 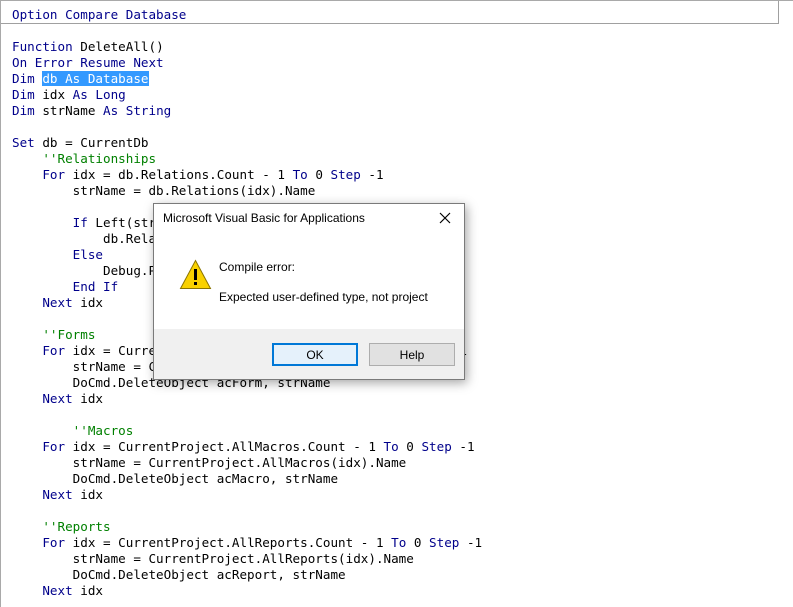 What do you see at coordinates (118, 46) in the screenshot?
I see `code-text: DeleteAll()` at bounding box center [118, 46].